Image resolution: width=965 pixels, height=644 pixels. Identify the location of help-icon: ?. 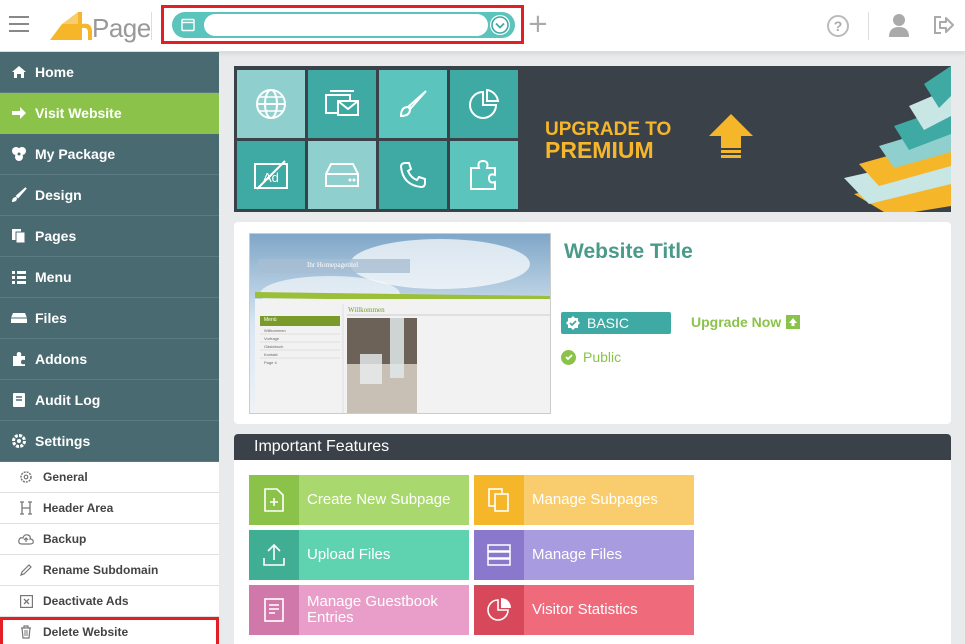
(838, 26).